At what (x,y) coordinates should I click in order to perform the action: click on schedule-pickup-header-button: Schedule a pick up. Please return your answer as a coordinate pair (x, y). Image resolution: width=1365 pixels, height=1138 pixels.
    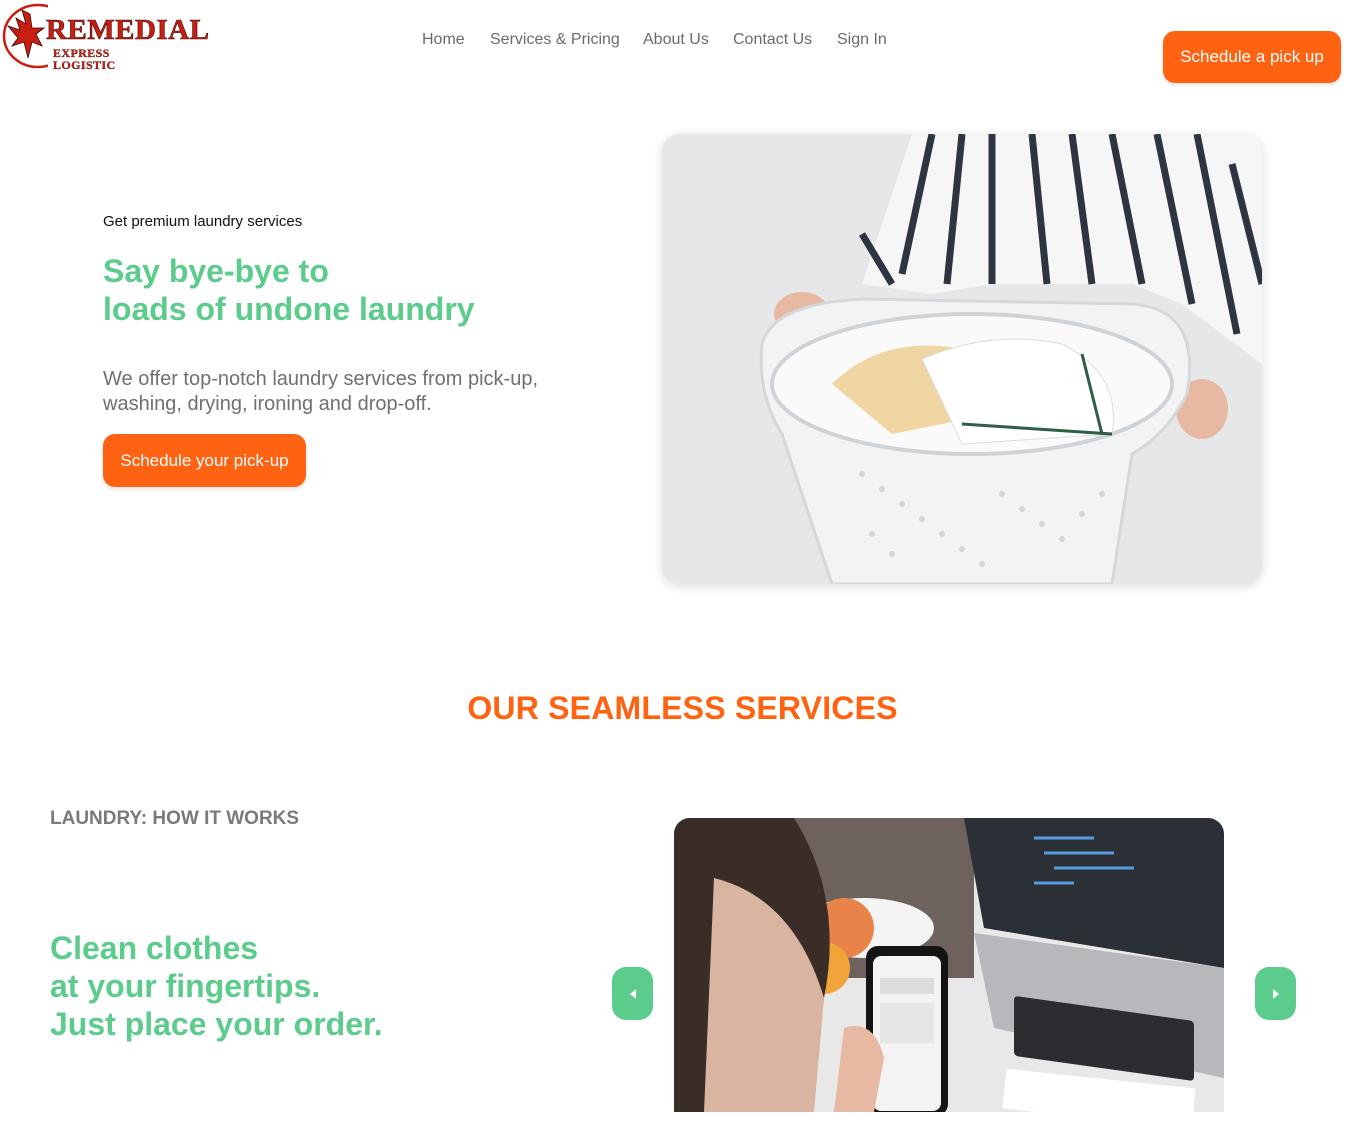
    Looking at the image, I should click on (1252, 57).